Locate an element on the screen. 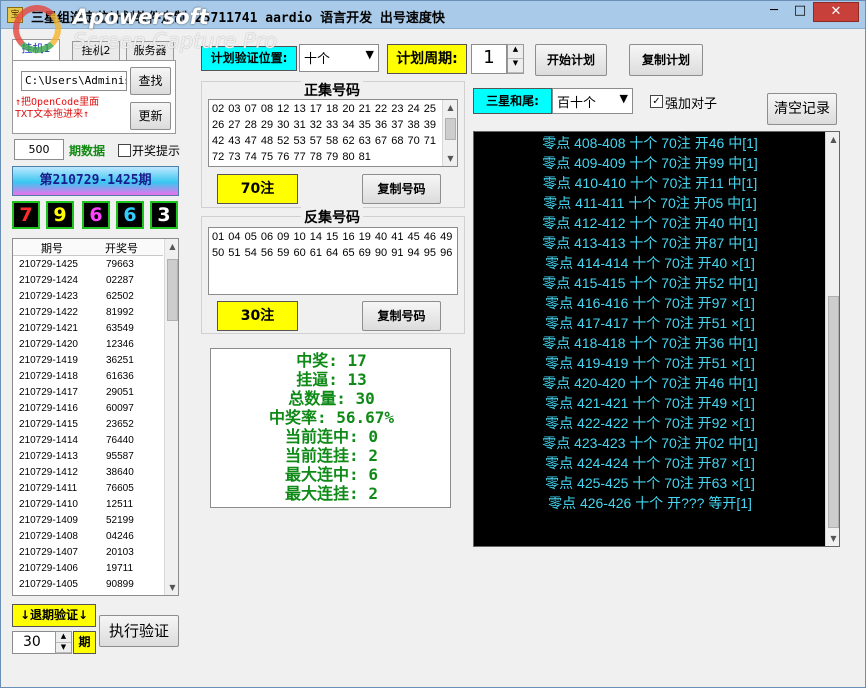  maximize-button: □ is located at coordinates (800, 12).